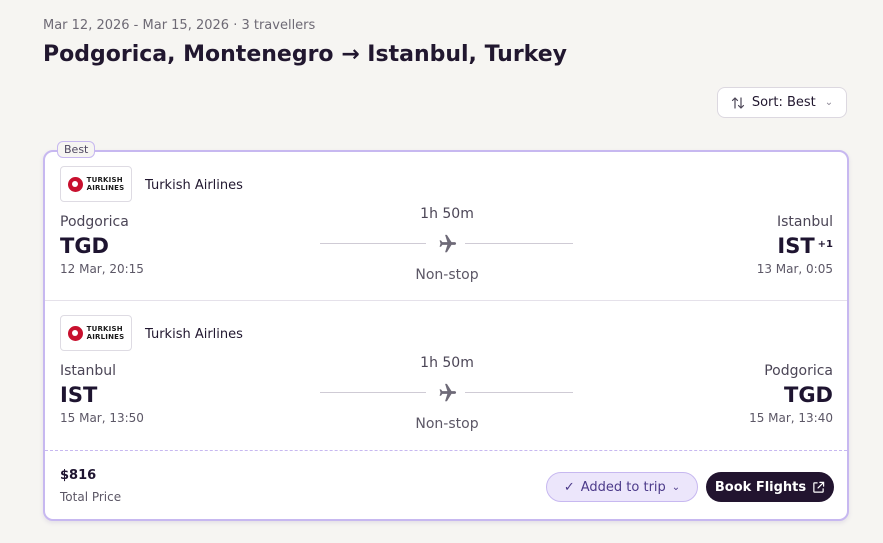 This screenshot has width=883, height=543. I want to click on added-to-trip-button: ✓ Added to trip ⌄, so click(622, 487).